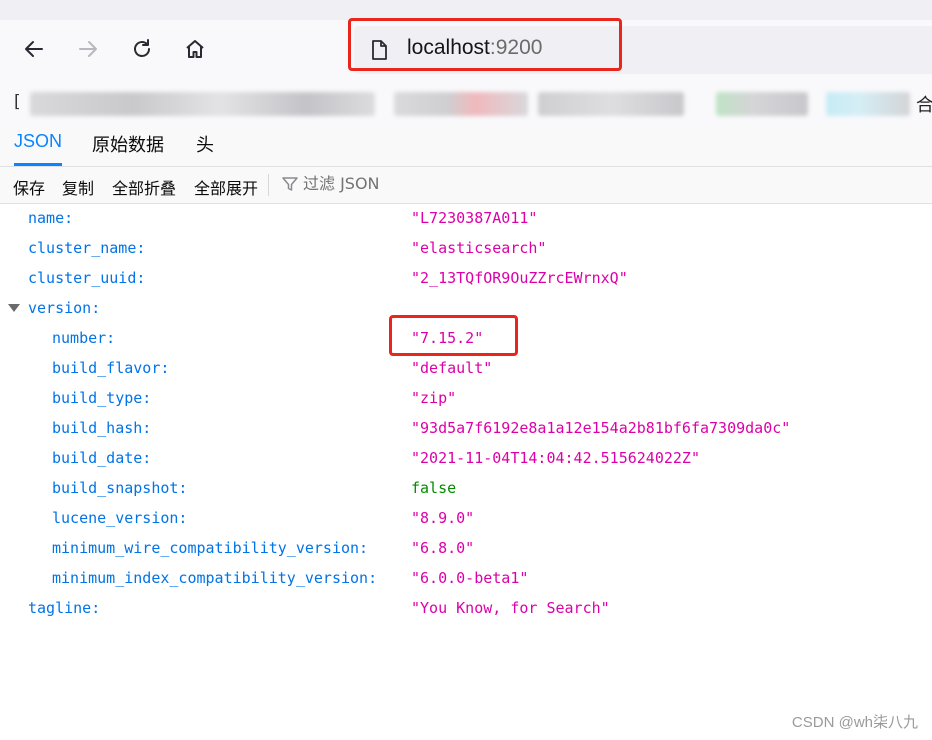 This screenshot has height=740, width=932. I want to click on tab-json: JSON, so click(38, 148).